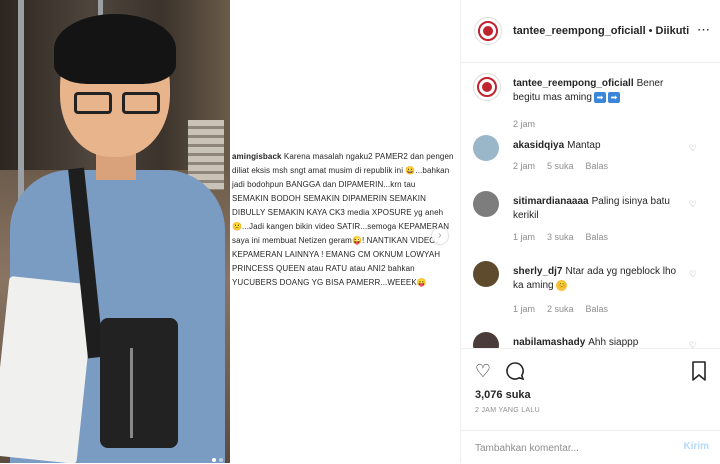 The height and width of the screenshot is (464, 720). I want to click on comment-username: sherly_dj7, so click(537, 271).